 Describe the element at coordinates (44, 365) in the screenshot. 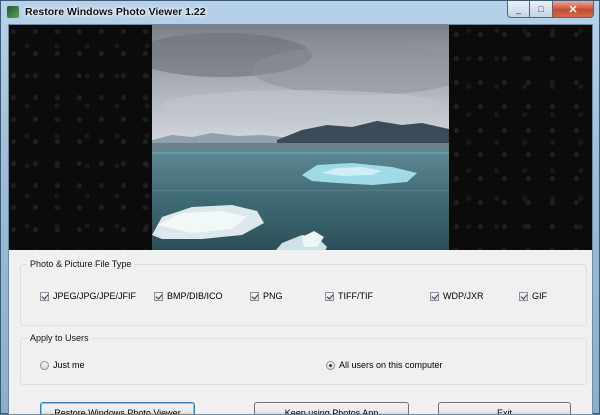

I see `radio-icon` at that location.